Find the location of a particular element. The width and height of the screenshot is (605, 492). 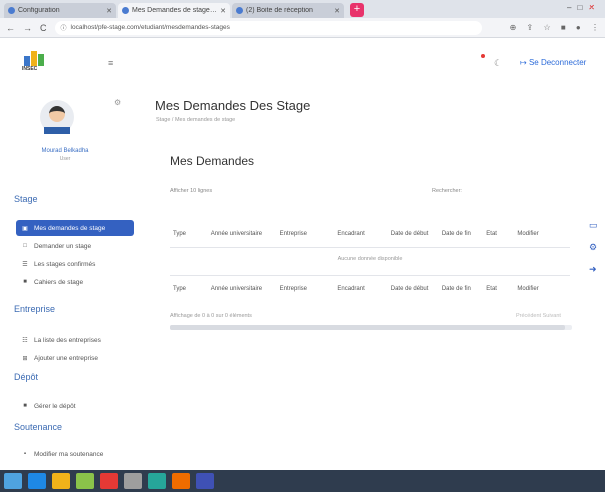

sidebar-section-title: Soutenance is located at coordinates (38, 427).